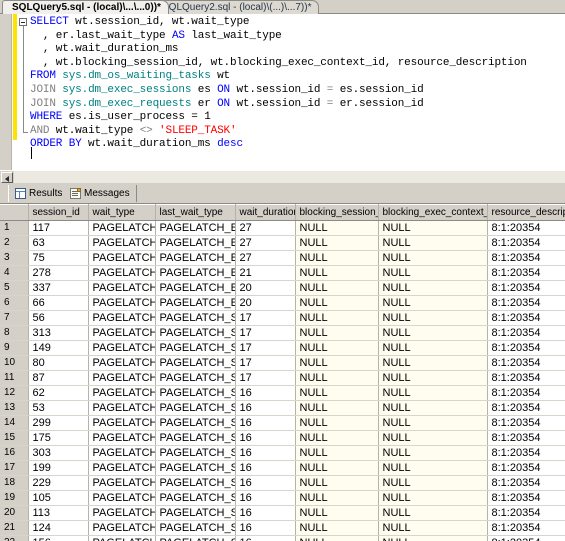 This screenshot has height=541, width=565. Describe the element at coordinates (14, 513) in the screenshot. I see `row-number-cell: 20` at that location.